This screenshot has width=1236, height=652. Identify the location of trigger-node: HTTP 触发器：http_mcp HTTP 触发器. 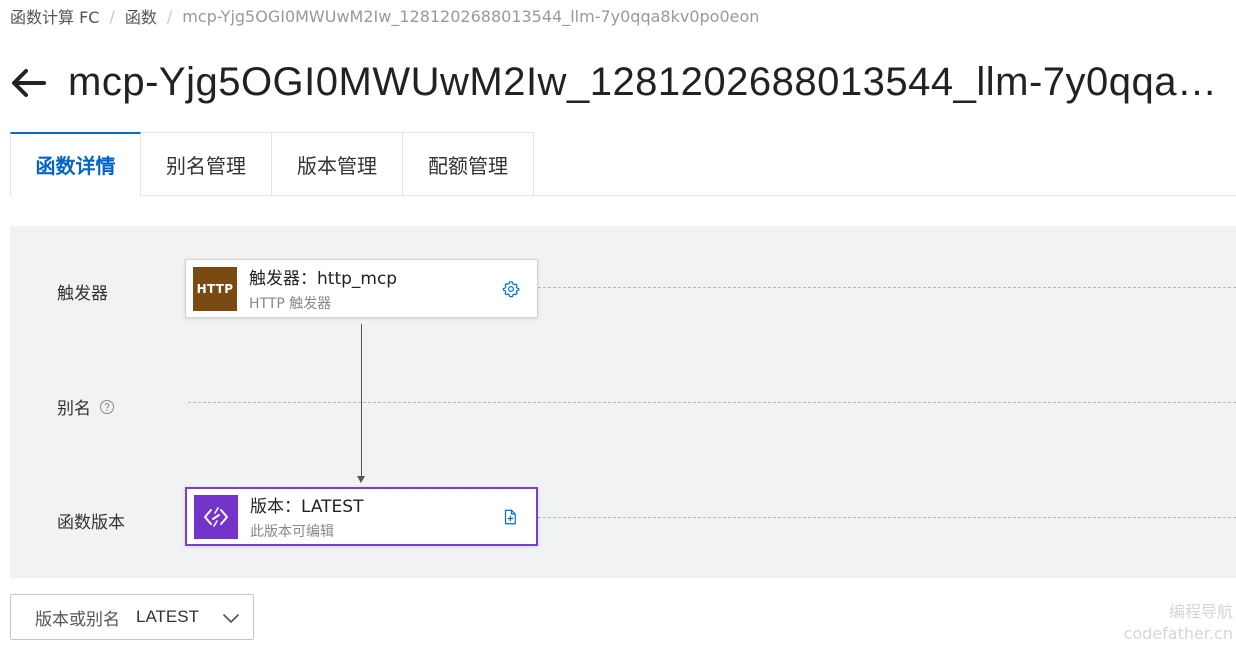
(361, 288).